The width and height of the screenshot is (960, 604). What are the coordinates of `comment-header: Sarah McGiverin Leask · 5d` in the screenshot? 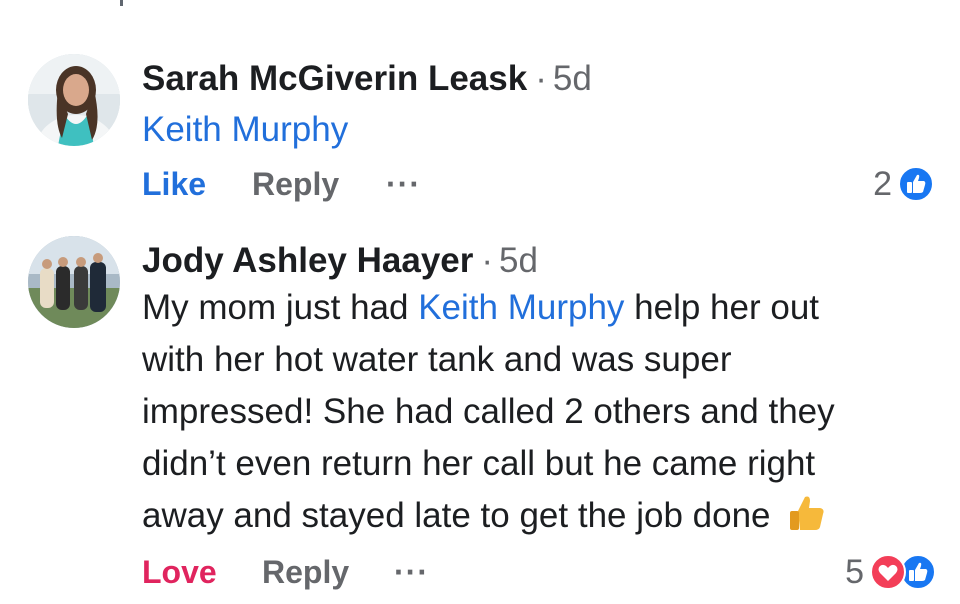 It's located at (531, 79).